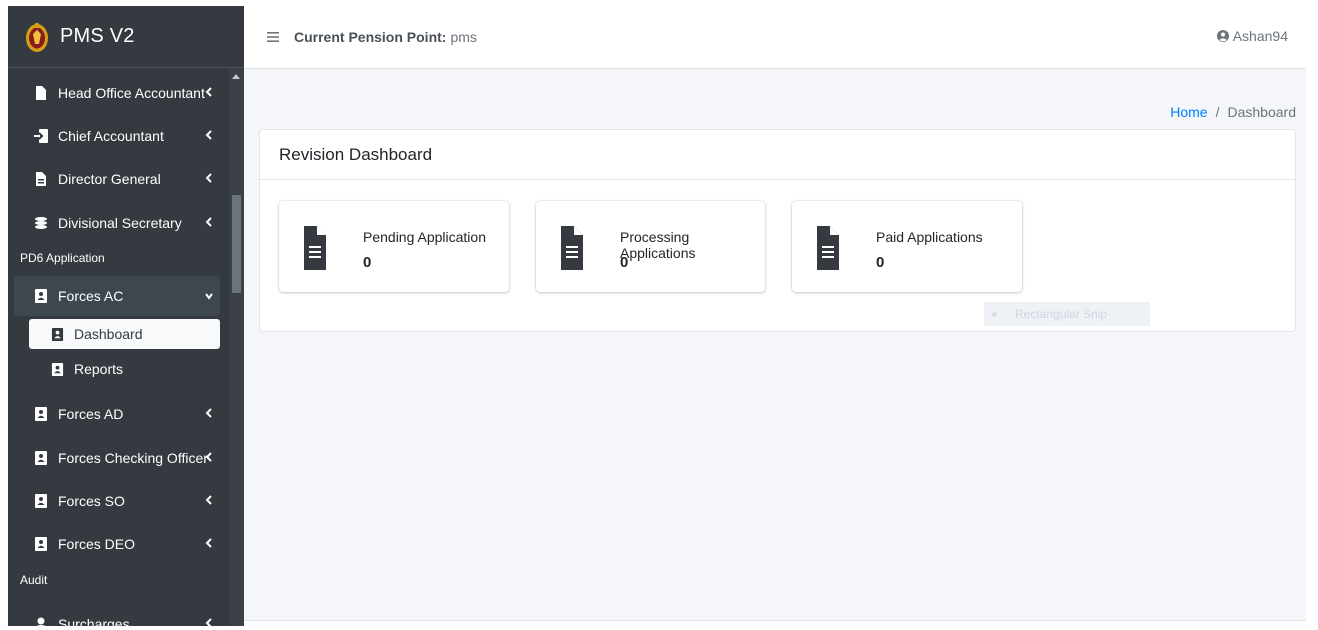 The image size is (1318, 630). I want to click on breadcrumb-current: Dashboard, so click(1262, 112).